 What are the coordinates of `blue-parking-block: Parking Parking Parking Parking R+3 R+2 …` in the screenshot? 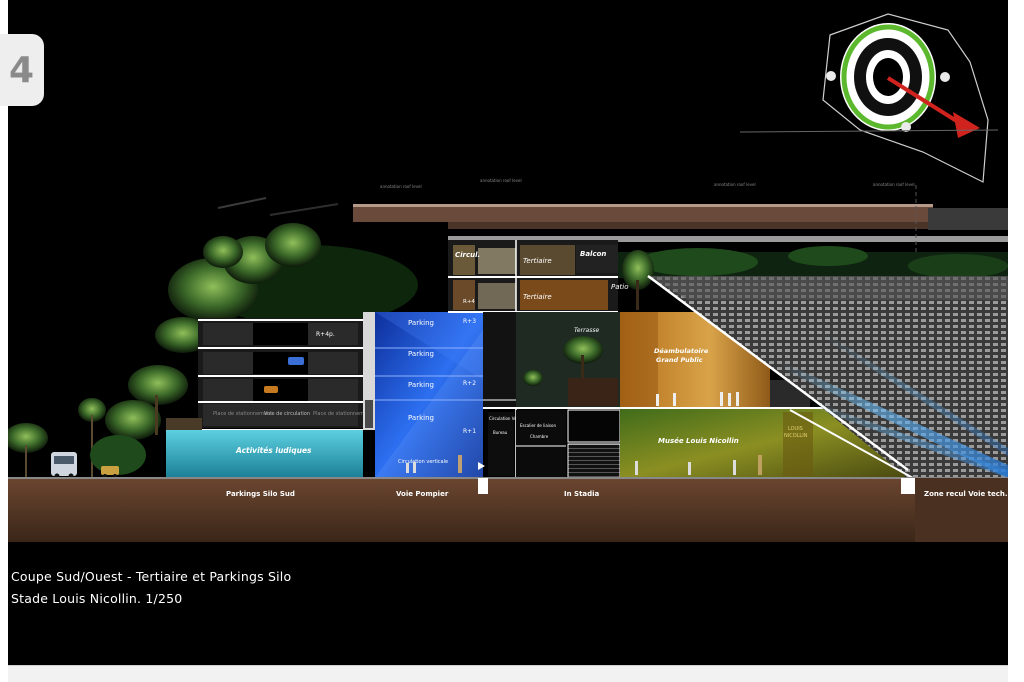 It's located at (430, 395).